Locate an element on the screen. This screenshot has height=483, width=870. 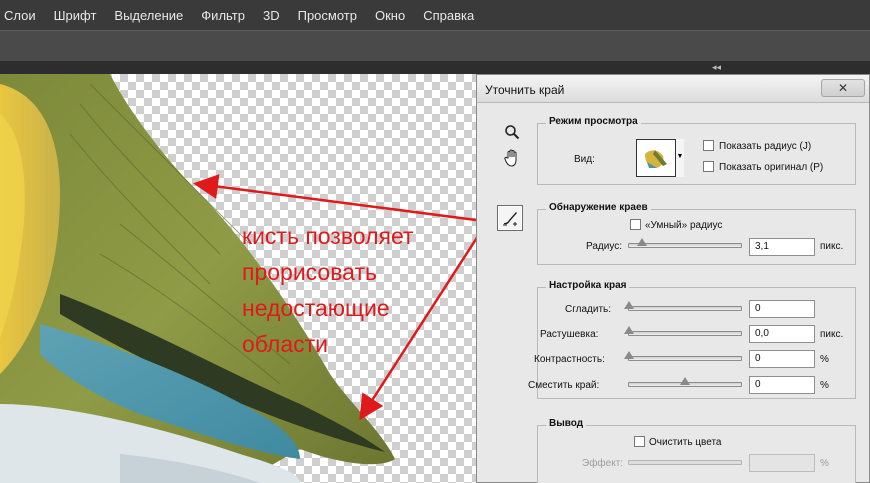
menu-item-6: Окно is located at coordinates (394, 15).